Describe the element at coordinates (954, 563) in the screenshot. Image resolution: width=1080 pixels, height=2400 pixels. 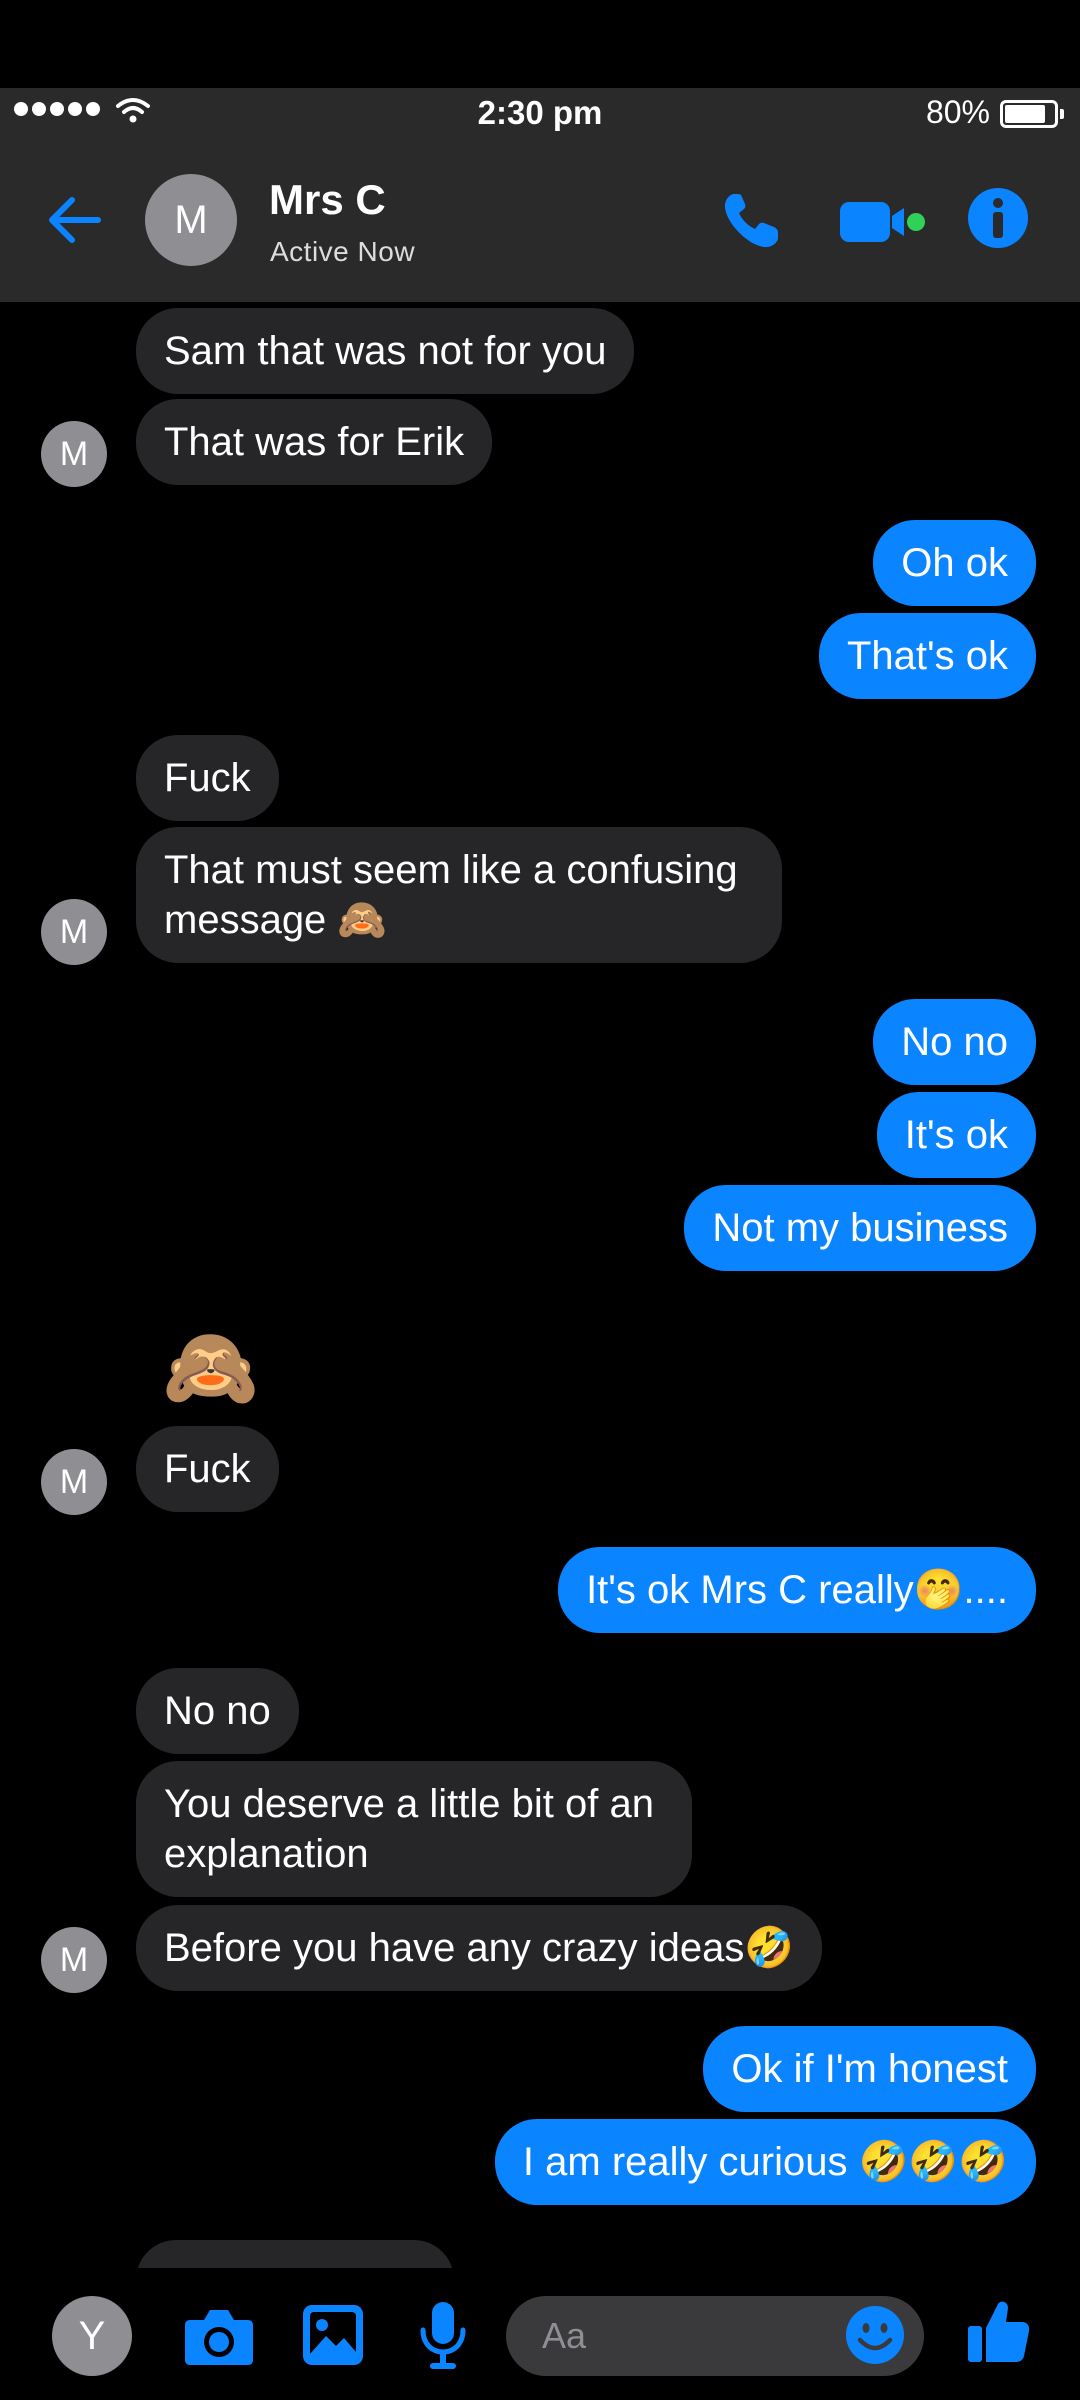
I see `message-outgoing: Oh ok` at that location.